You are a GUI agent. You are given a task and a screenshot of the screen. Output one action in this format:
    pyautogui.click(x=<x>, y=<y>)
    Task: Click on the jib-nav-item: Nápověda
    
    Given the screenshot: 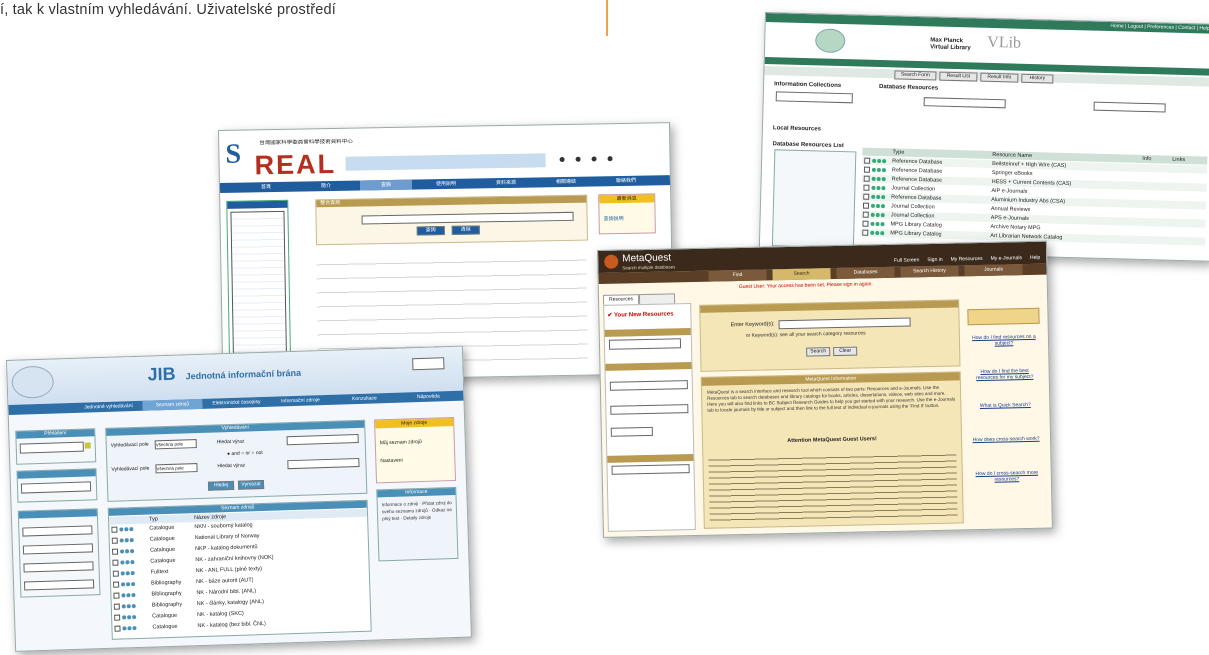 What is the action you would take?
    pyautogui.click(x=428, y=397)
    